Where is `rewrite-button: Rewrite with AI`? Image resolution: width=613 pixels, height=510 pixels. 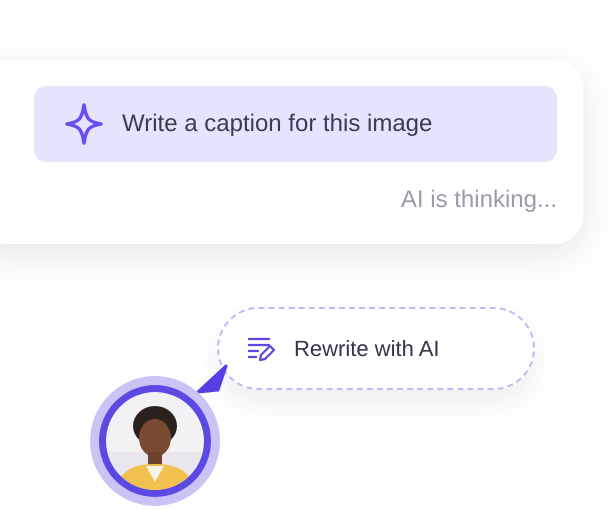
rewrite-button: Rewrite with AI is located at coordinates (376, 348).